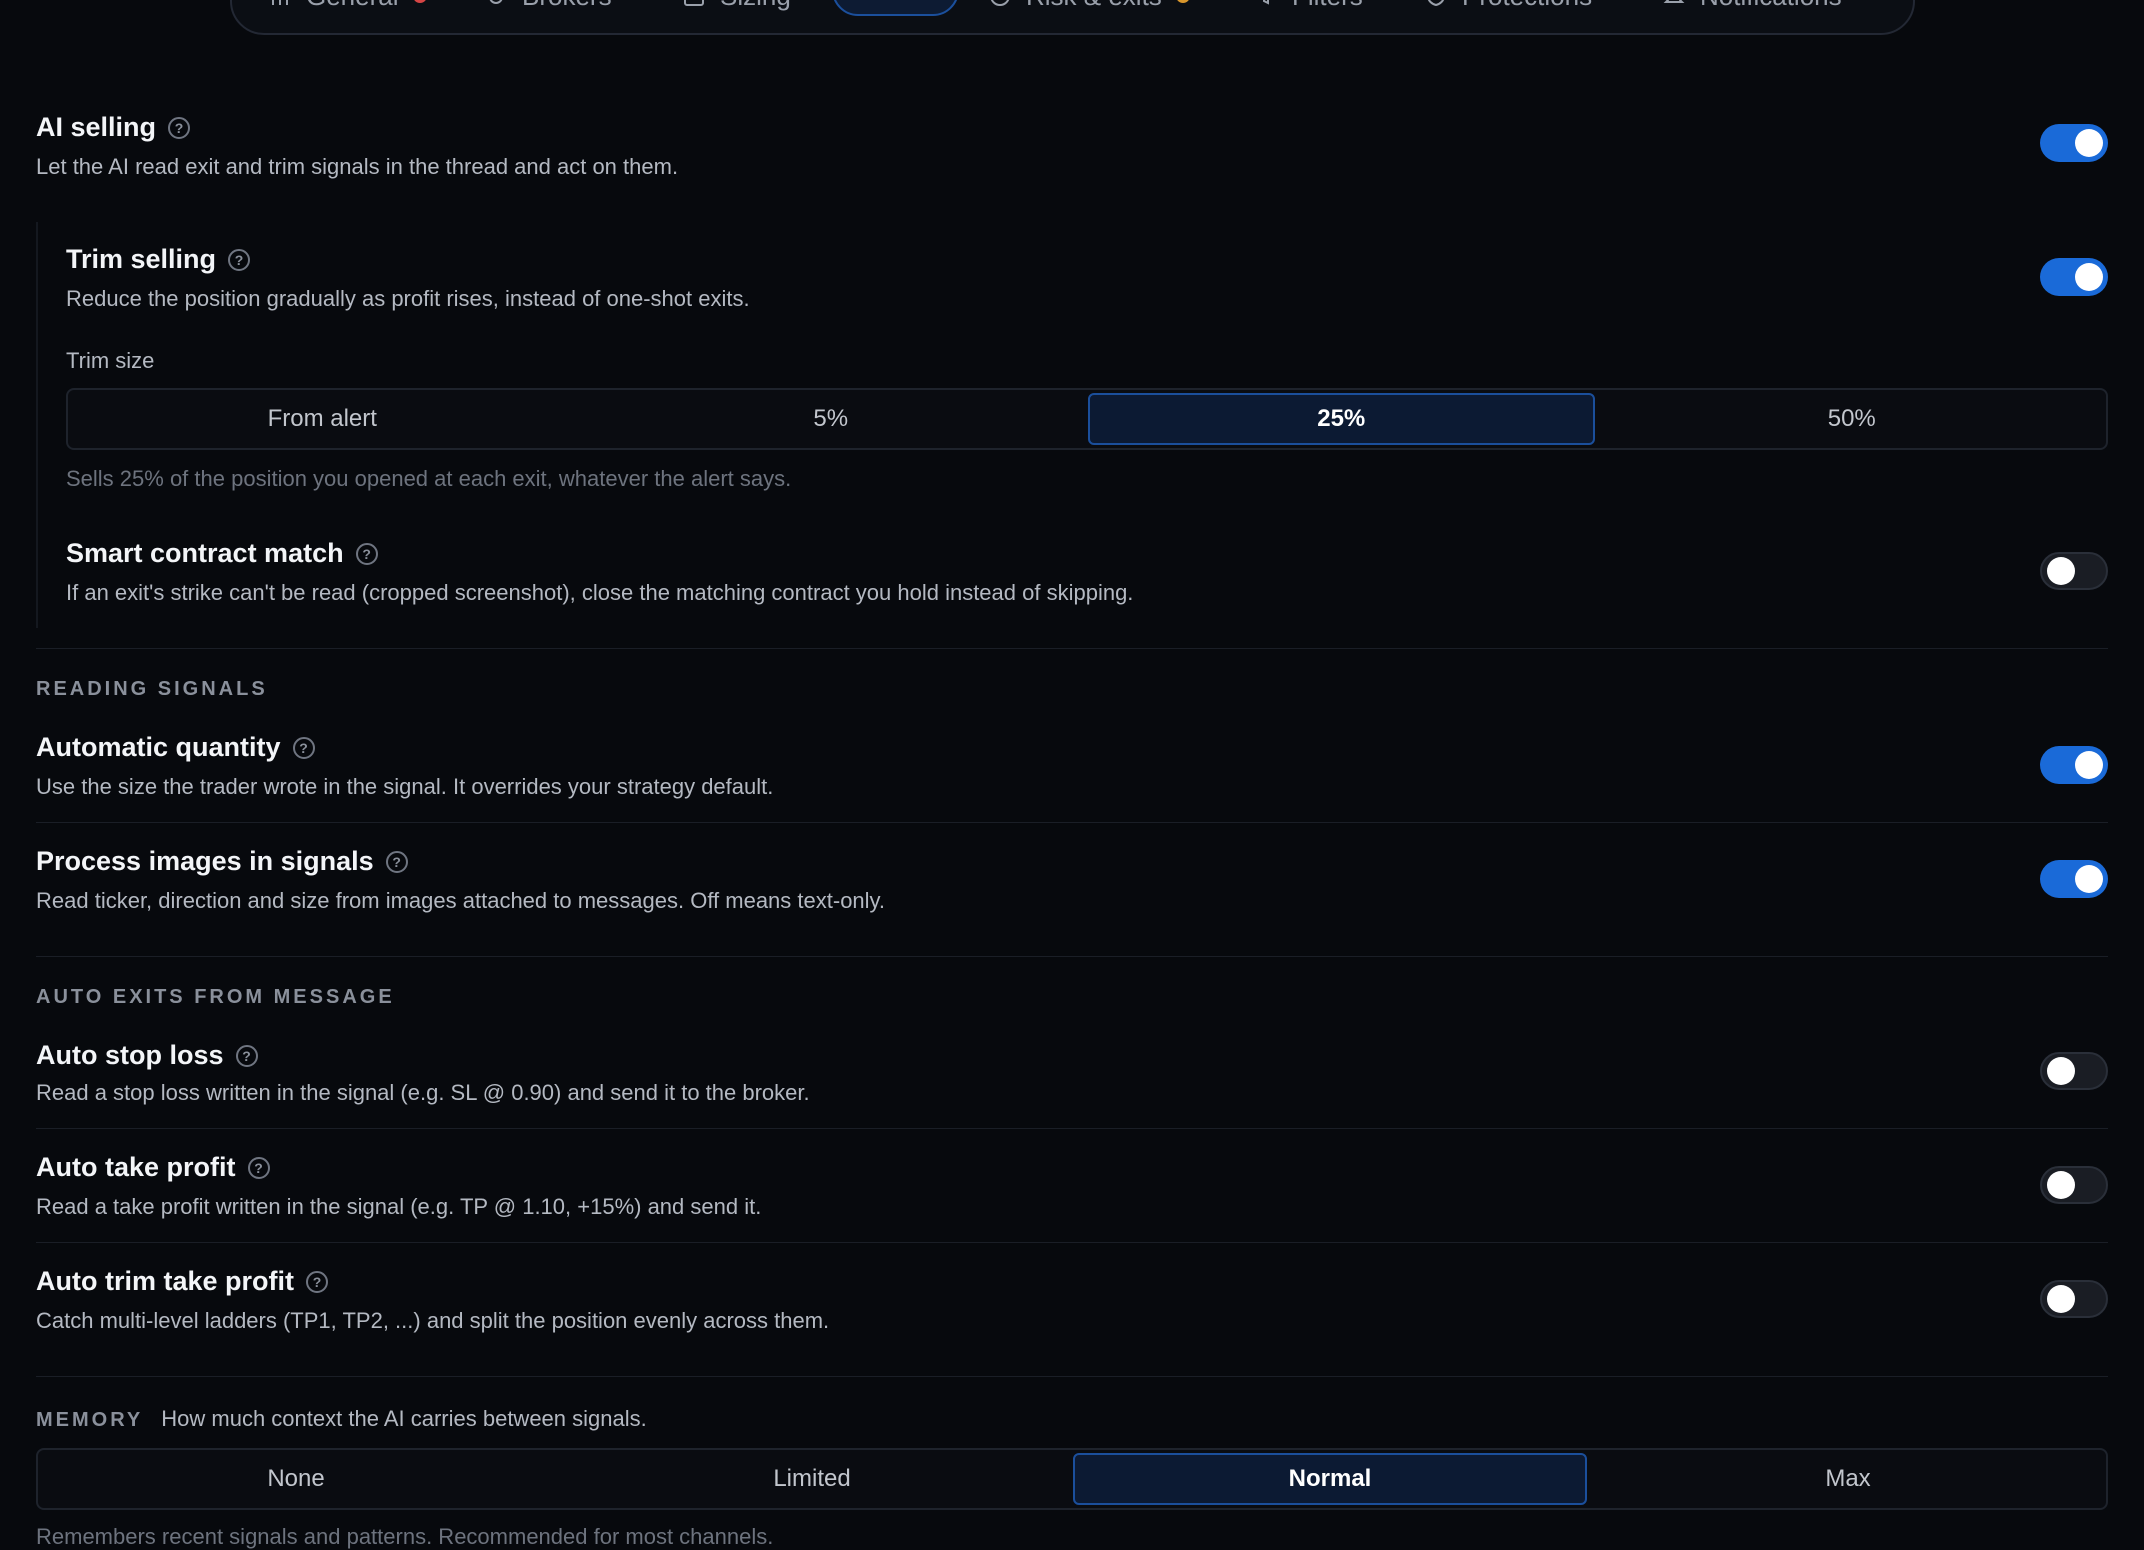 The width and height of the screenshot is (2144, 1550). Describe the element at coordinates (1852, 419) in the screenshot. I see `trim-option-50: 50%` at that location.